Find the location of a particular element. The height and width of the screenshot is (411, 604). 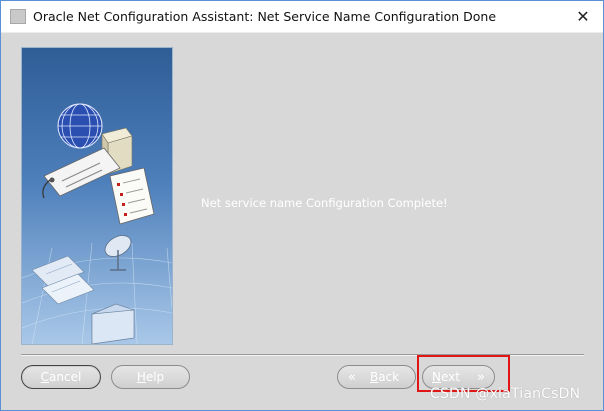

help-button: Help is located at coordinates (150, 377).